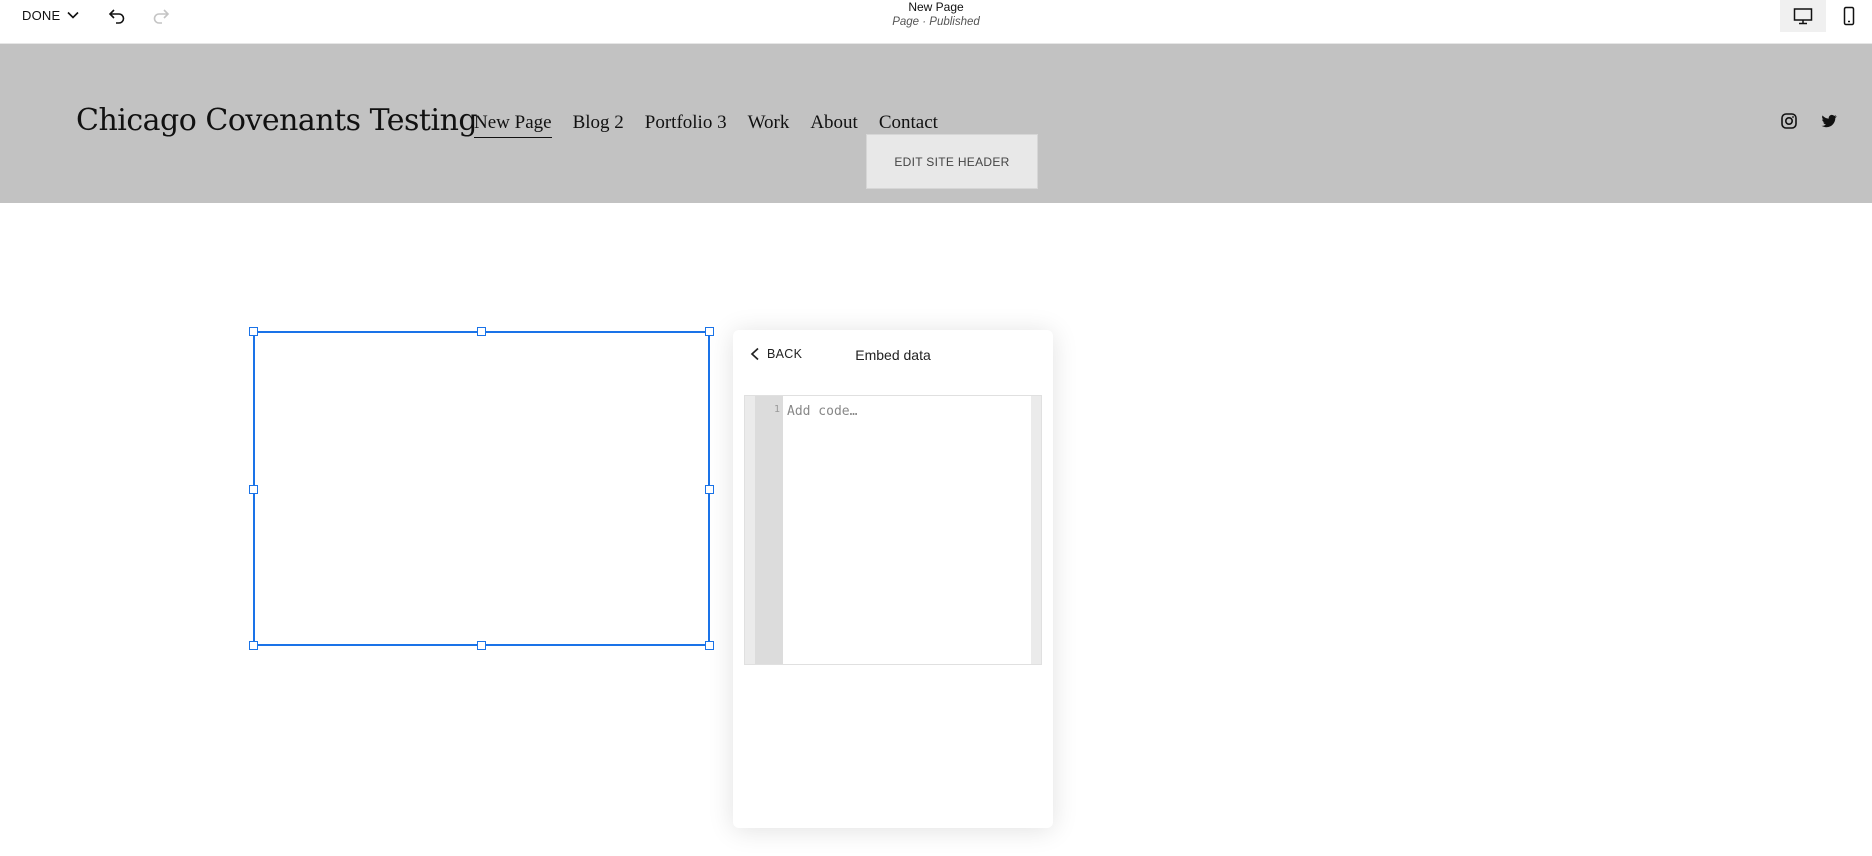 Image resolution: width=1872 pixels, height=856 pixels. What do you see at coordinates (277, 120) in the screenshot?
I see `site-title: Chicago Covenants Testing` at bounding box center [277, 120].